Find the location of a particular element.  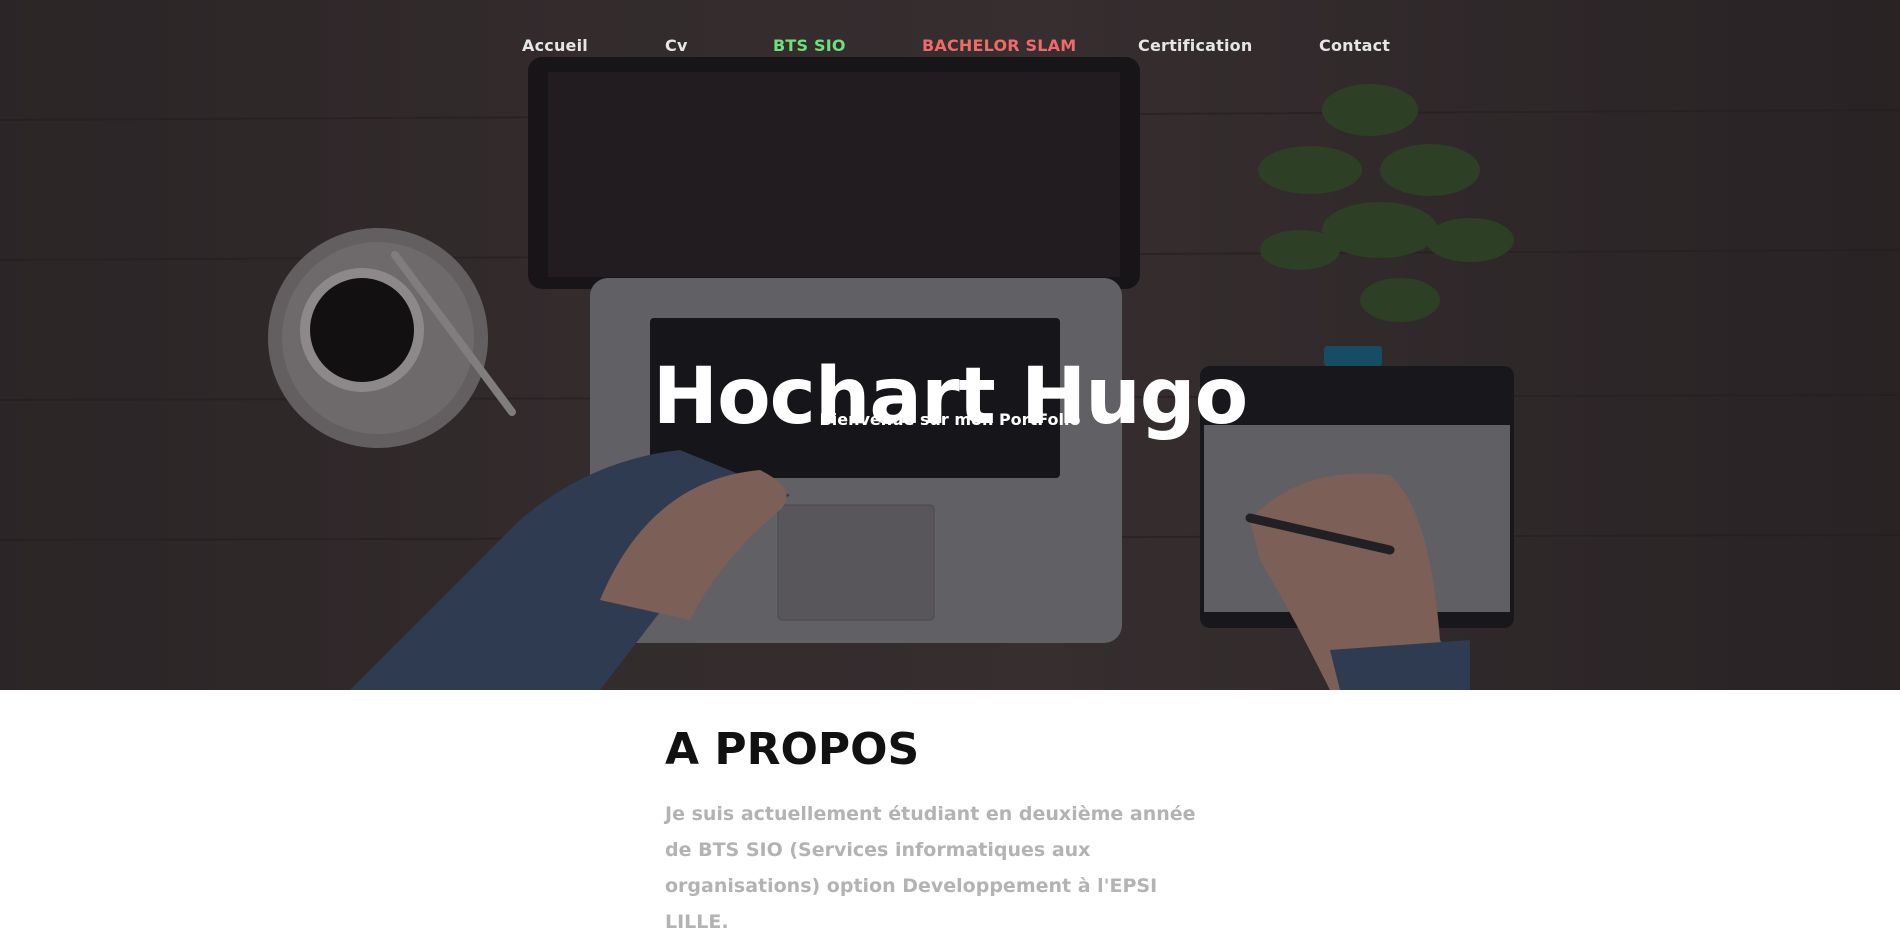

nav-link-bts-sio: BTS SIO is located at coordinates (809, 45).